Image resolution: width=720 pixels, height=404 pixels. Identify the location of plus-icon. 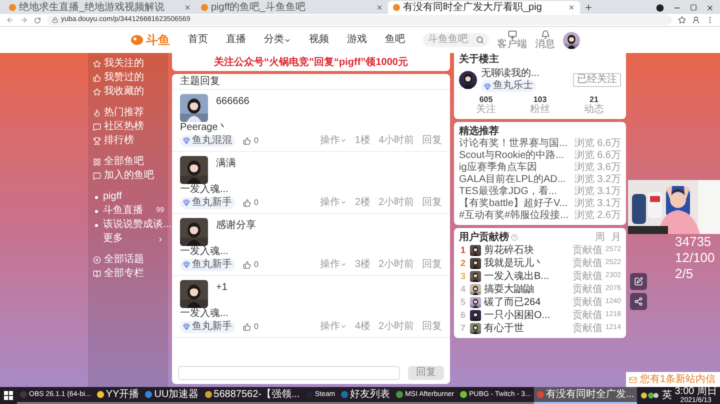
(588, 7).